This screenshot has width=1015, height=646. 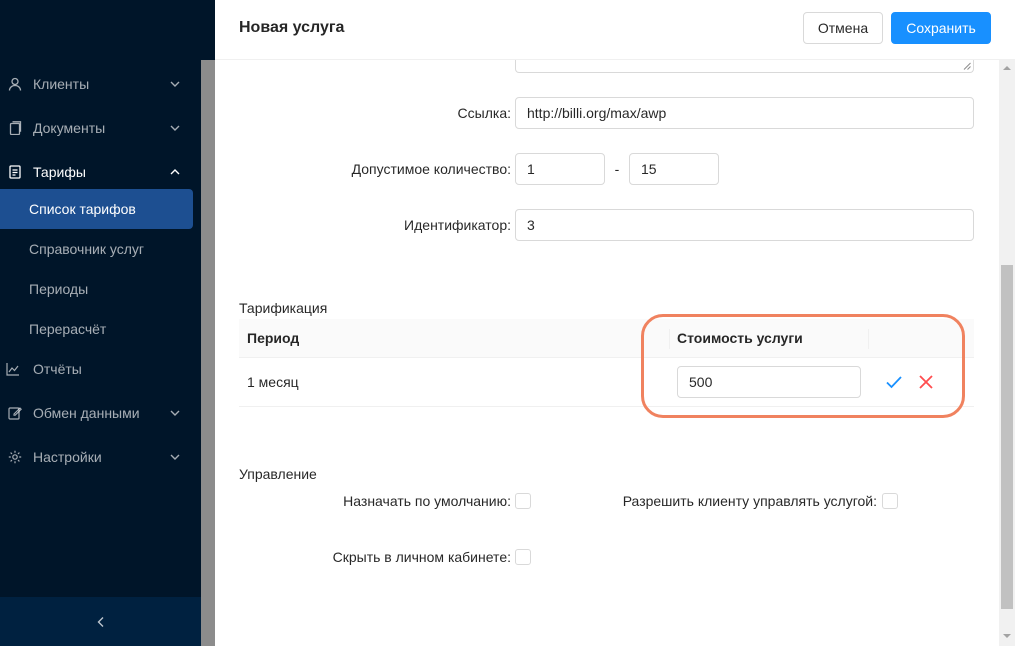 I want to click on sidebar-item-label: Настройки, so click(x=67, y=457).